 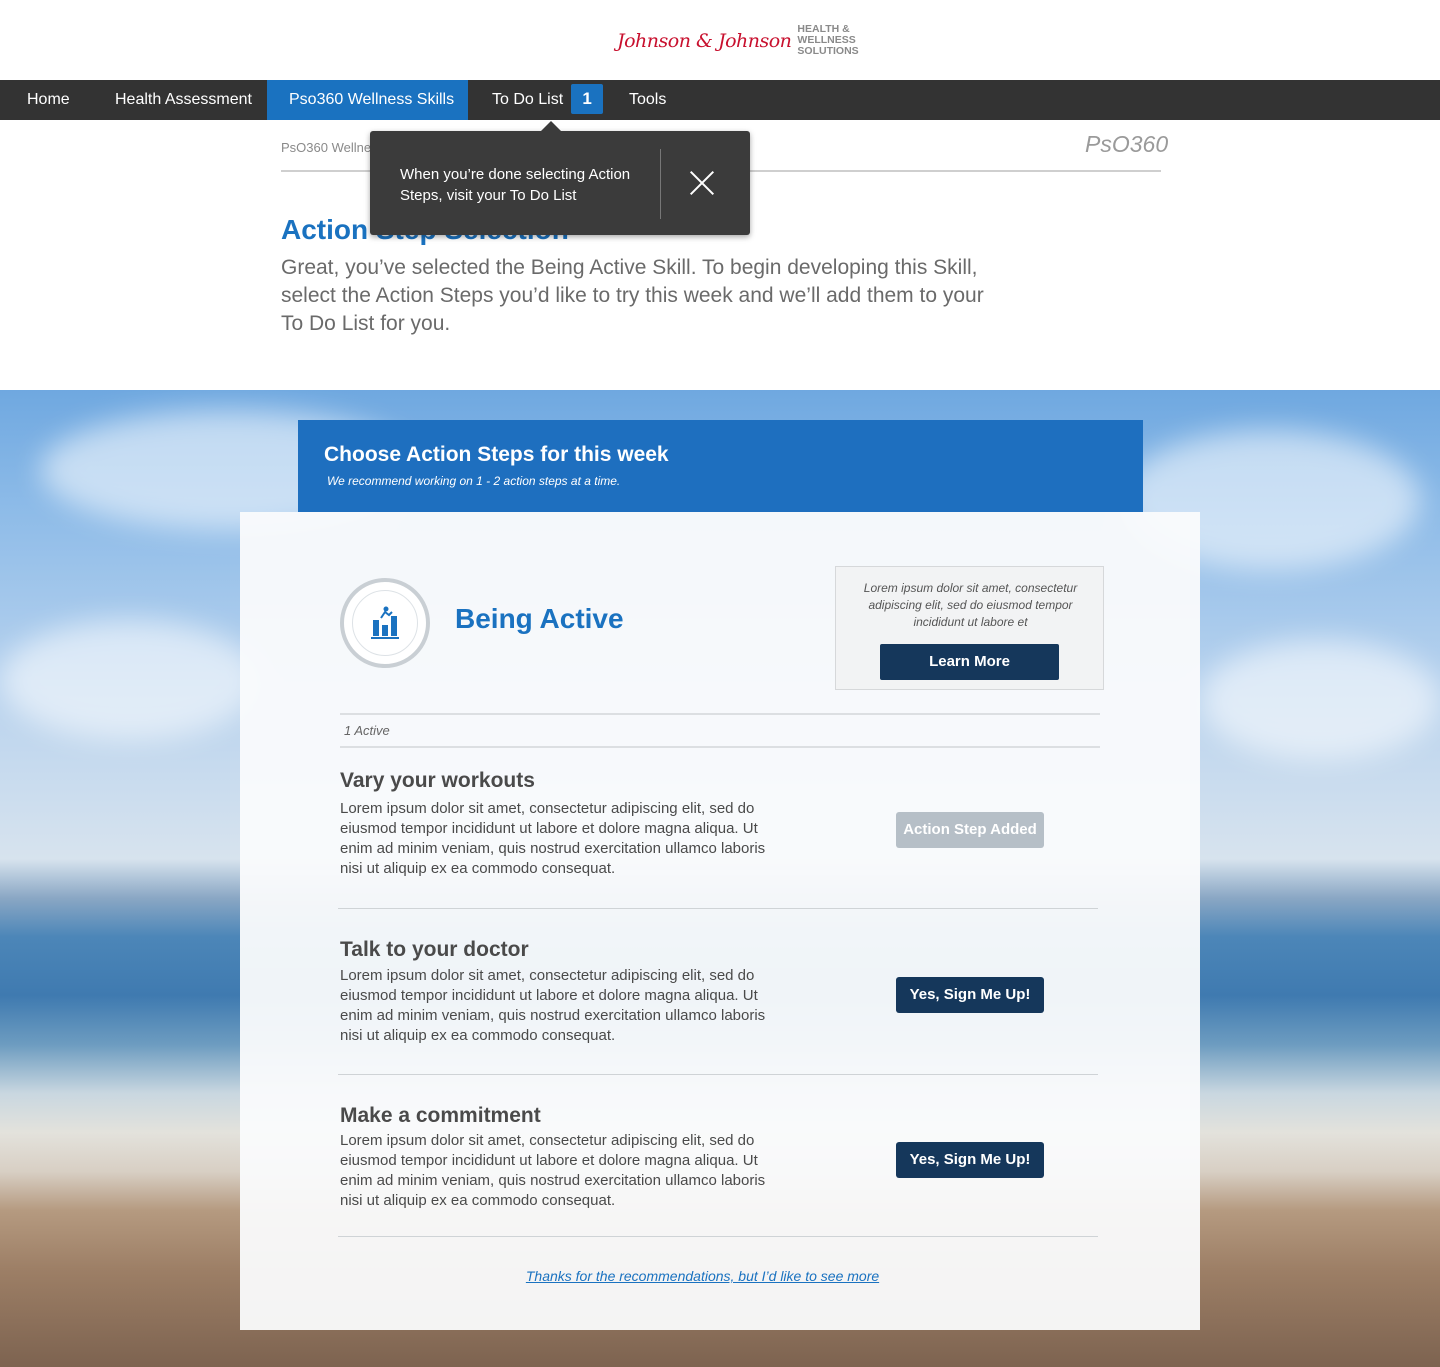 I want to click on nav-health-assessment: Health Assessment, so click(x=183, y=100).